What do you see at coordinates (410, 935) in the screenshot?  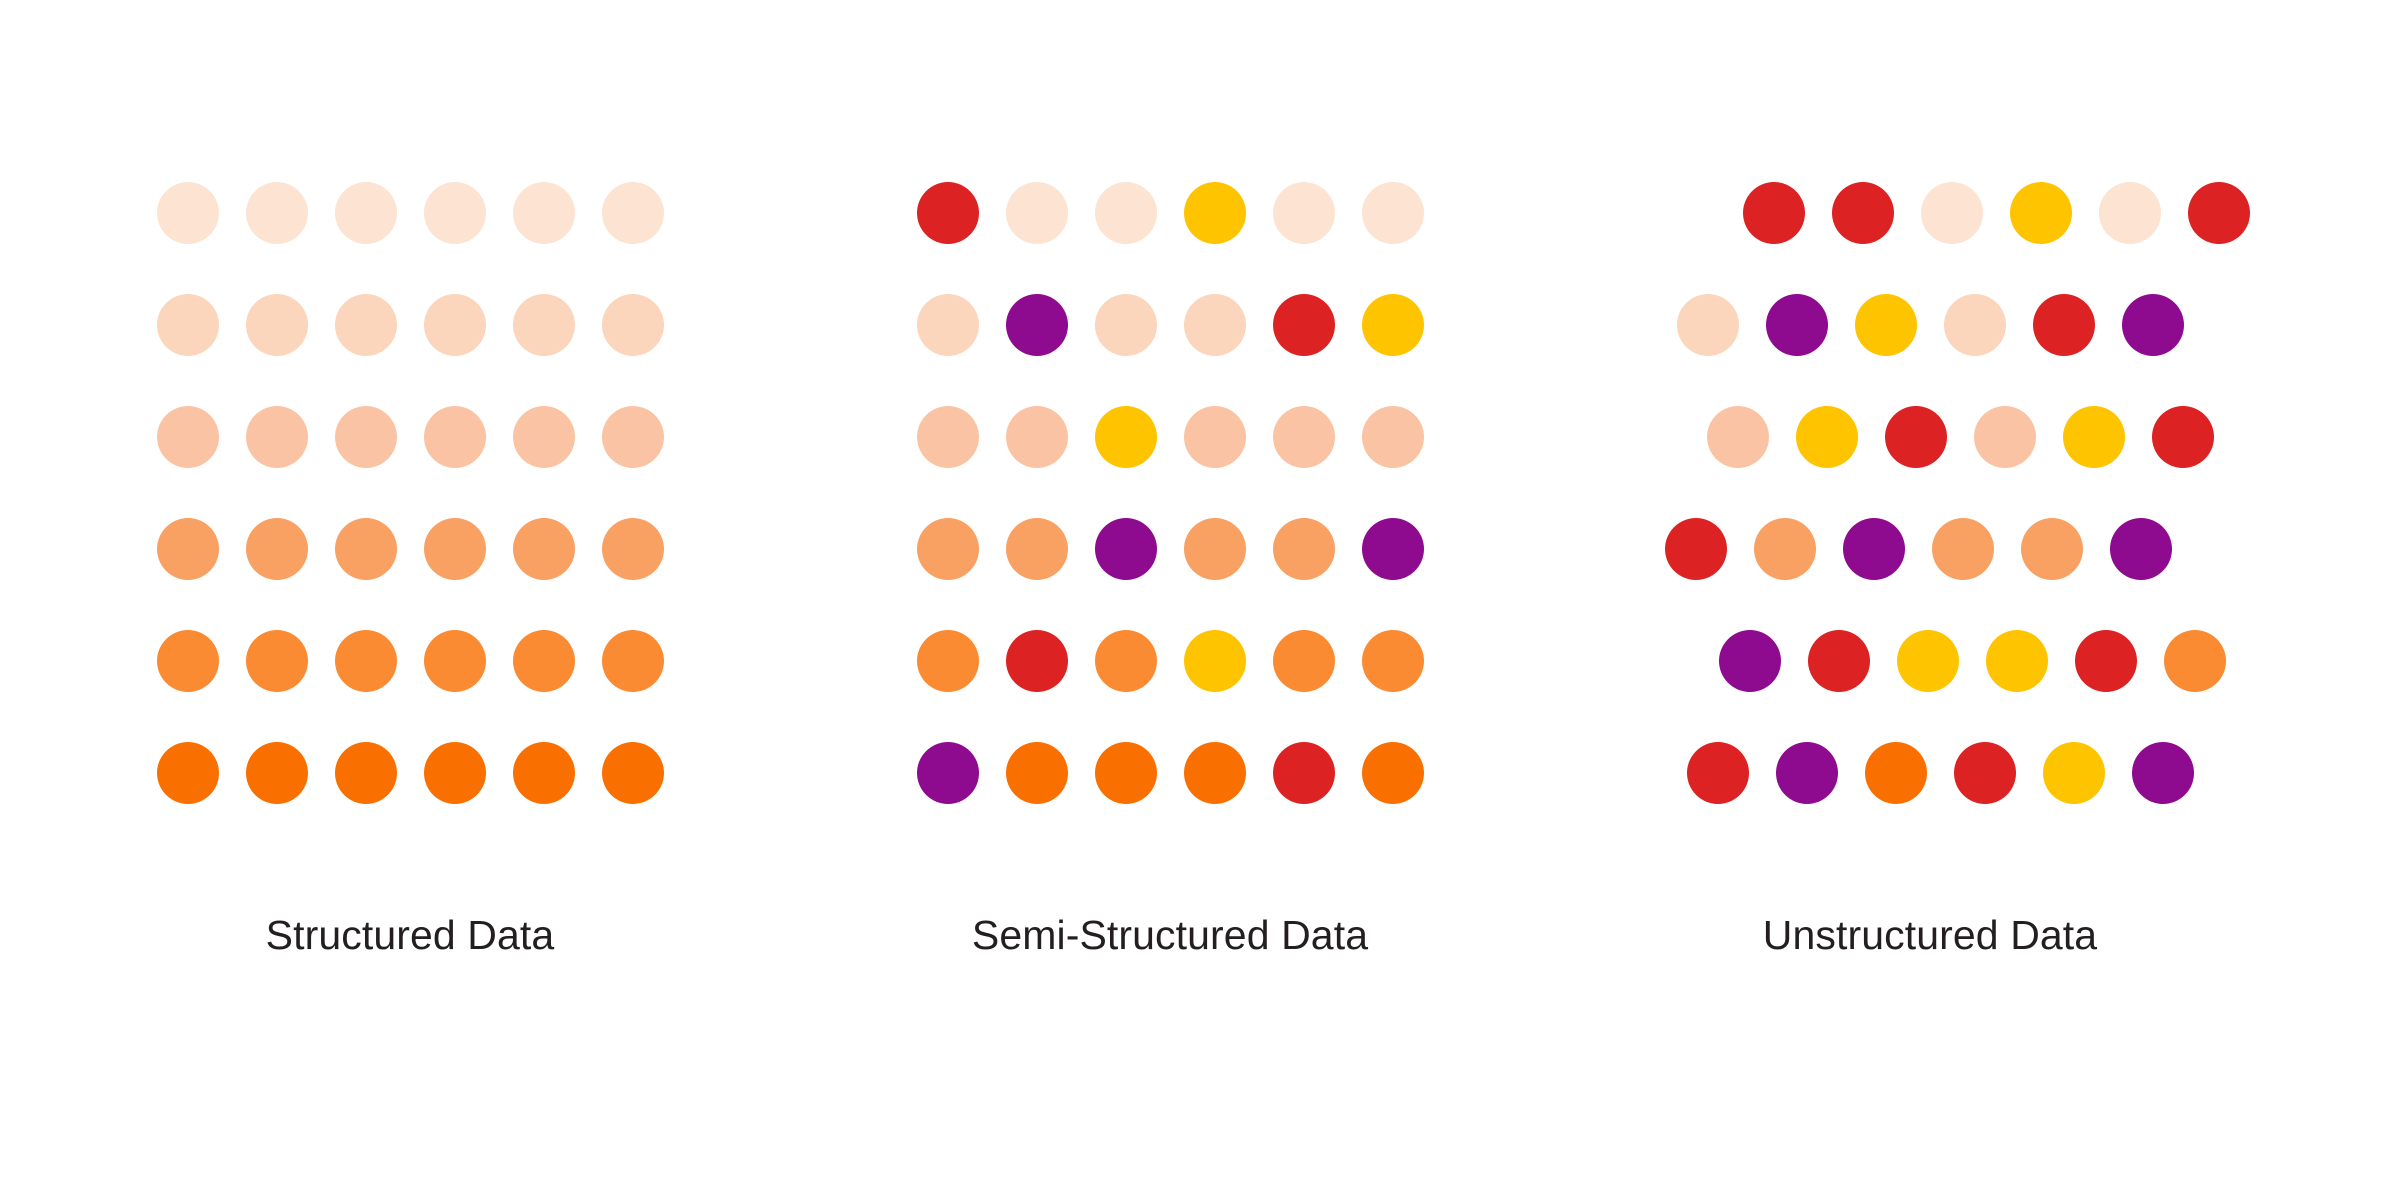 I see `panel-caption-structured: Structured Data` at bounding box center [410, 935].